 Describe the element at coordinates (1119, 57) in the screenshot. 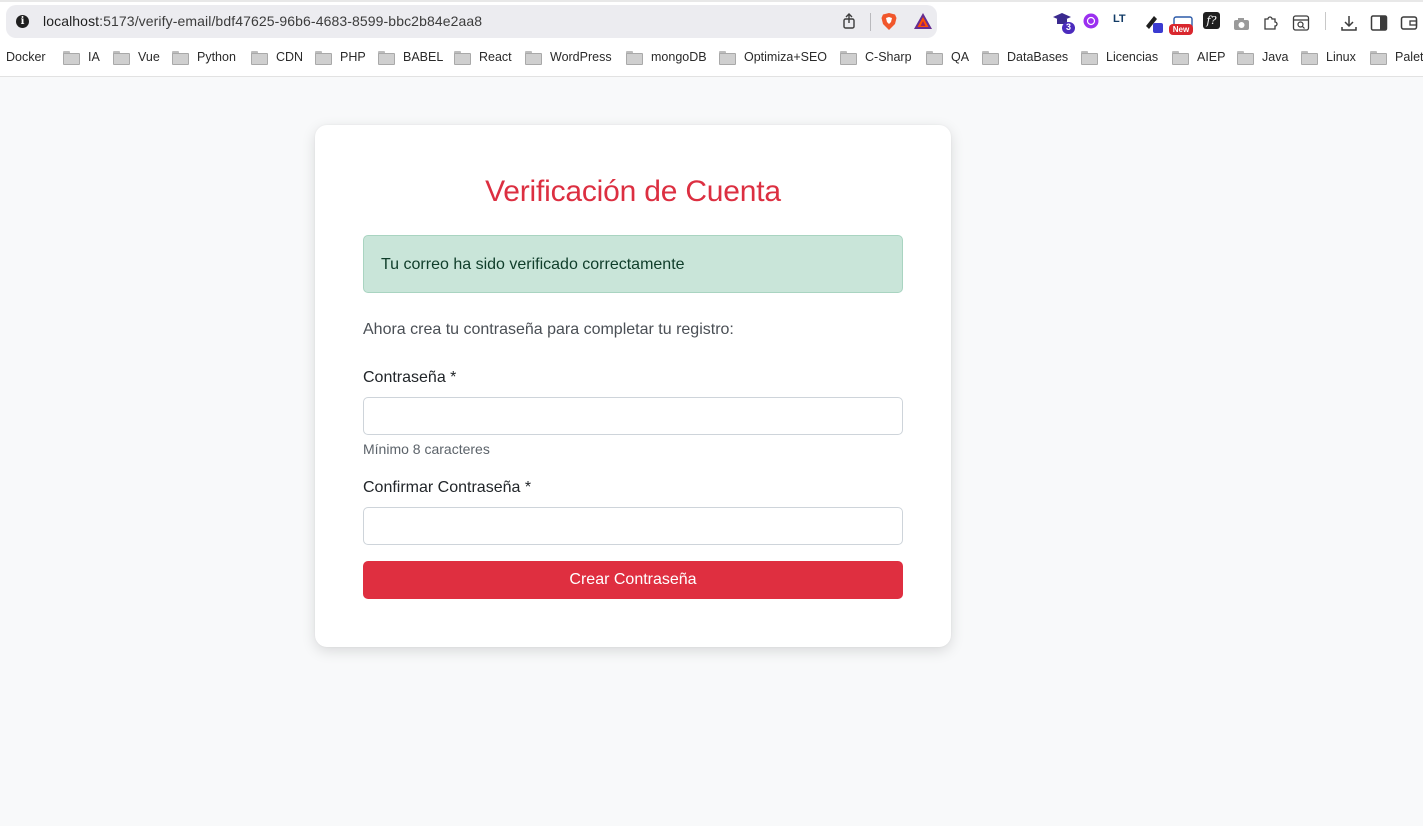

I see `bookmark-licencias: Licencias` at that location.